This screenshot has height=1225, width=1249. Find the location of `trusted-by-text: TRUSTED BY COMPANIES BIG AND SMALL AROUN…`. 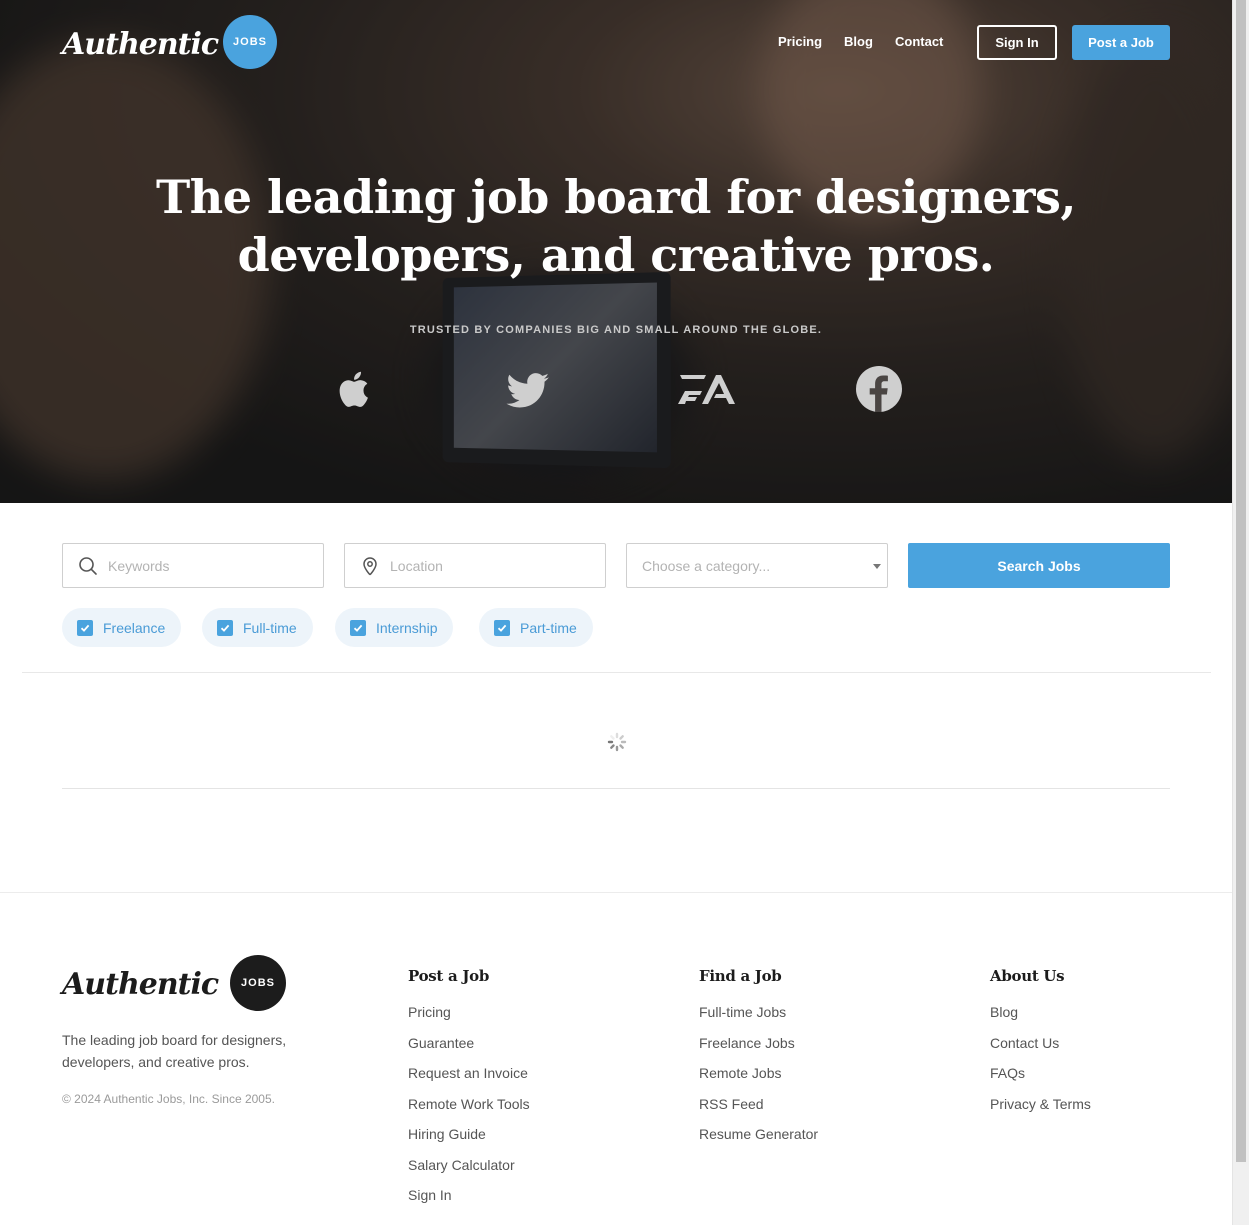

trusted-by-text: TRUSTED BY COMPANIES BIG AND SMALL AROUN… is located at coordinates (616, 330).